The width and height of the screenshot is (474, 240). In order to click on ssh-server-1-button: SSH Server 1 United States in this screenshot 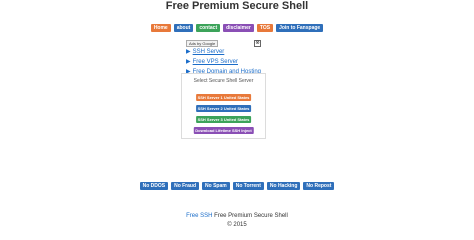, I will do `click(223, 97)`.